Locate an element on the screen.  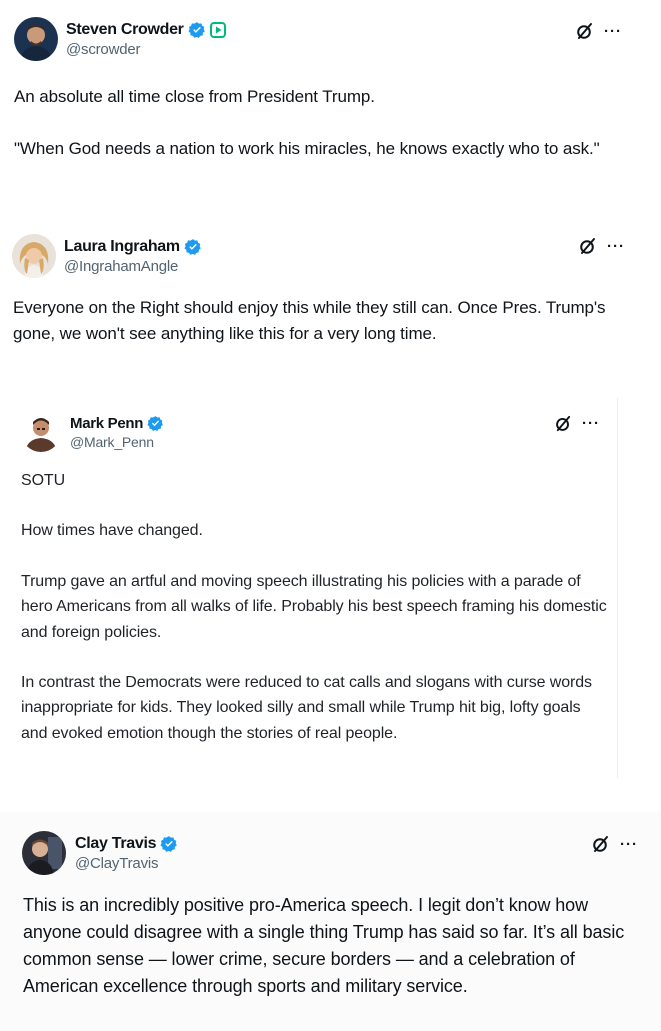
tweet-paragraph: SOTU is located at coordinates (43, 480).